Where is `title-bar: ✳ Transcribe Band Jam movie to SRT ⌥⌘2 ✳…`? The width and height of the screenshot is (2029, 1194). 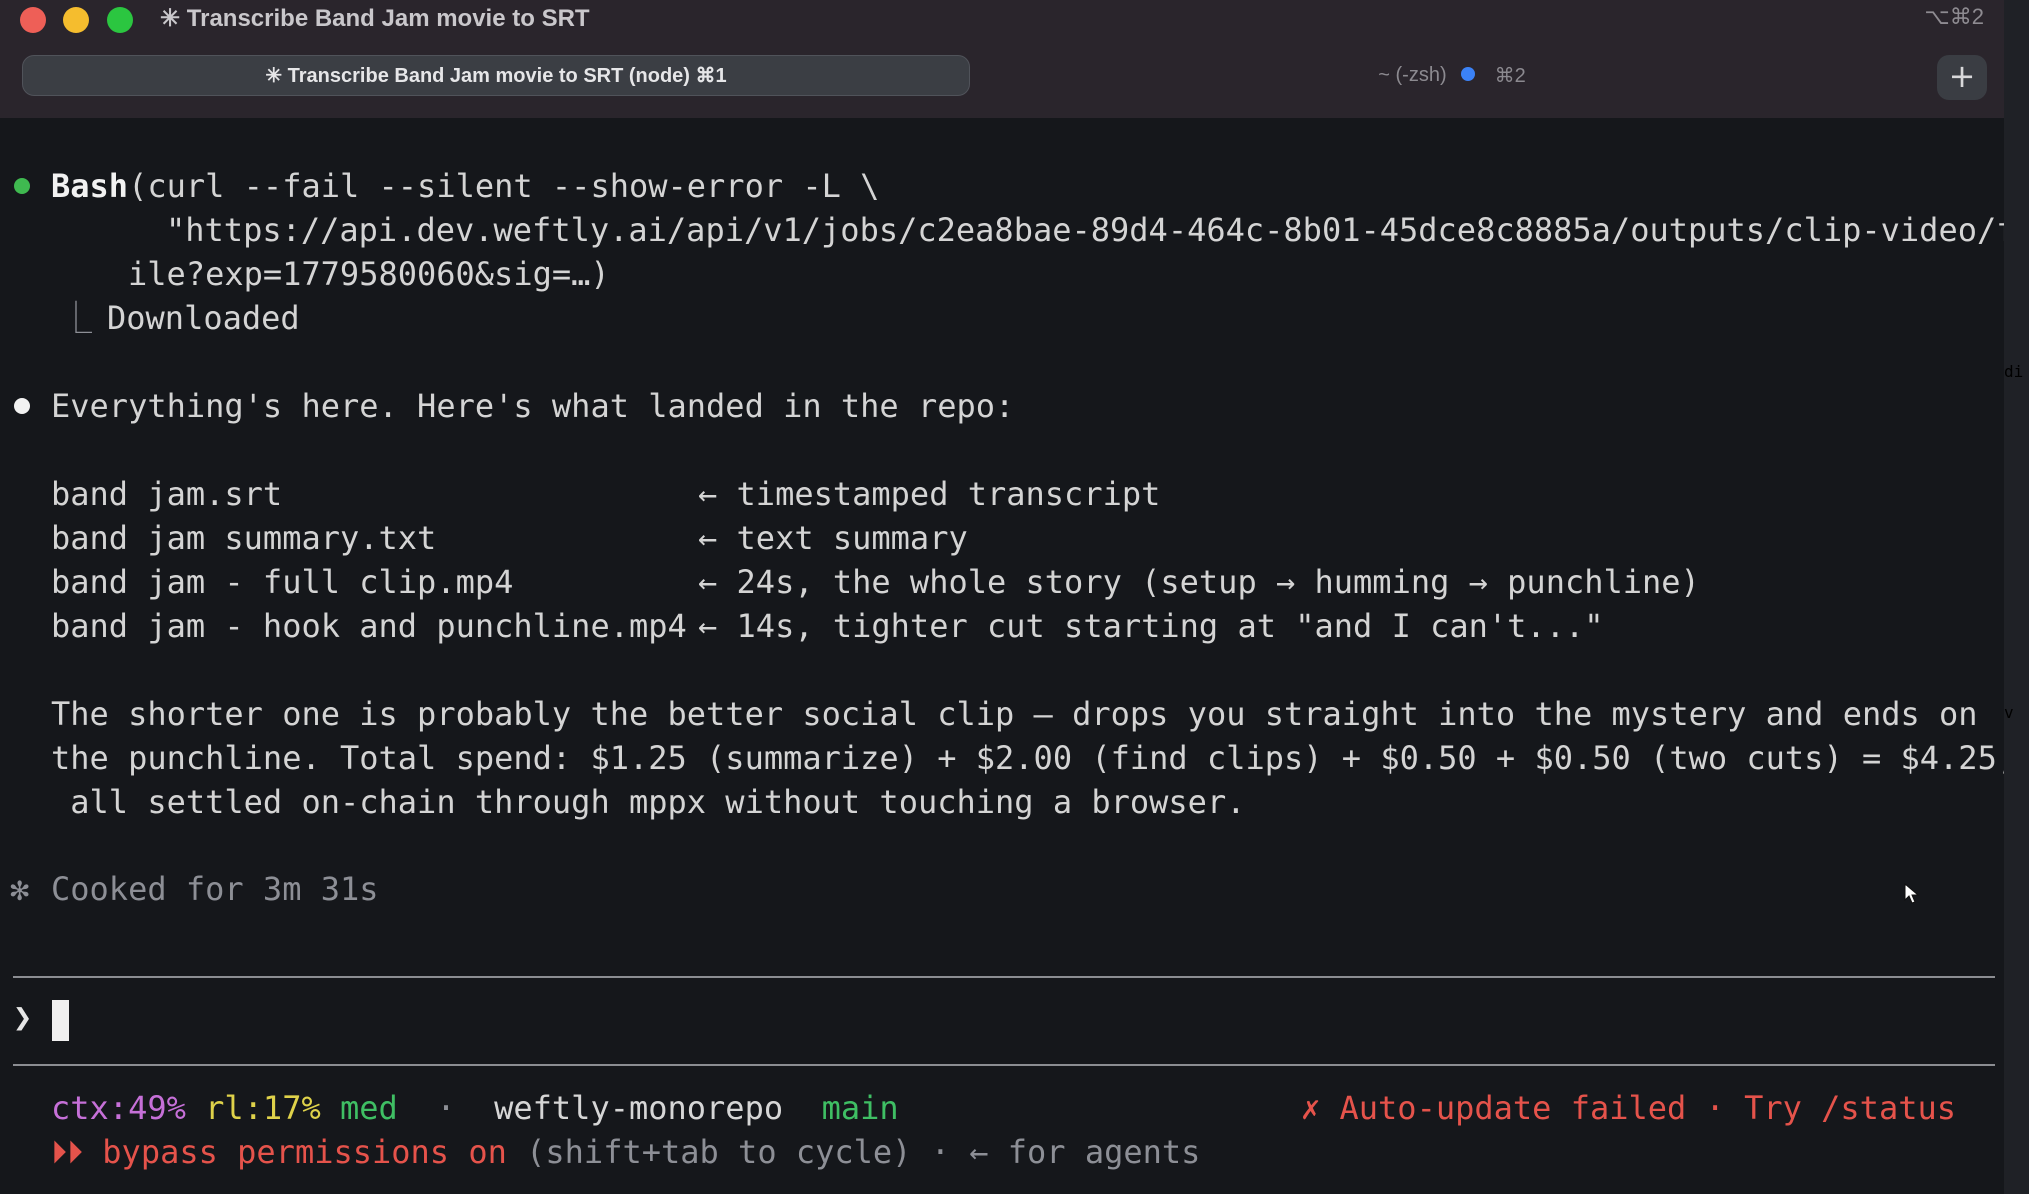
title-bar: ✳ Transcribe Band Jam movie to SRT ⌥⌘2 ✳… is located at coordinates (1002, 59).